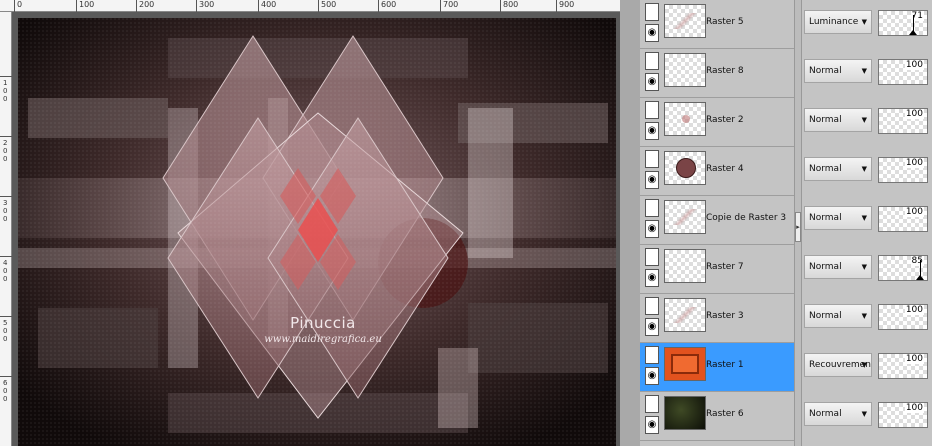  I want to click on layer-name: Raster 5, so click(725, 22).